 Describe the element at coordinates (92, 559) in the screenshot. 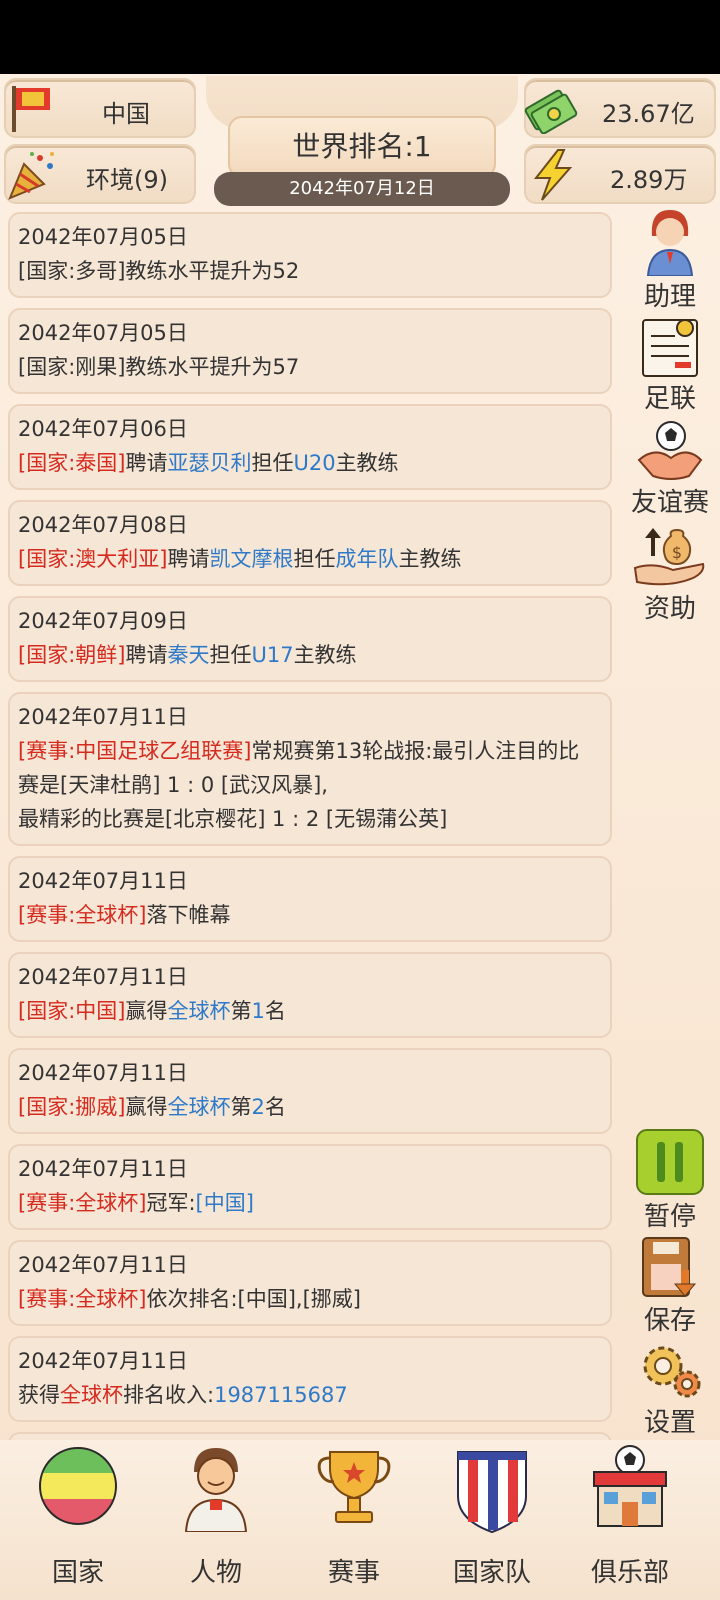

I see `log-highlight: [国家:澳大利亚]` at that location.